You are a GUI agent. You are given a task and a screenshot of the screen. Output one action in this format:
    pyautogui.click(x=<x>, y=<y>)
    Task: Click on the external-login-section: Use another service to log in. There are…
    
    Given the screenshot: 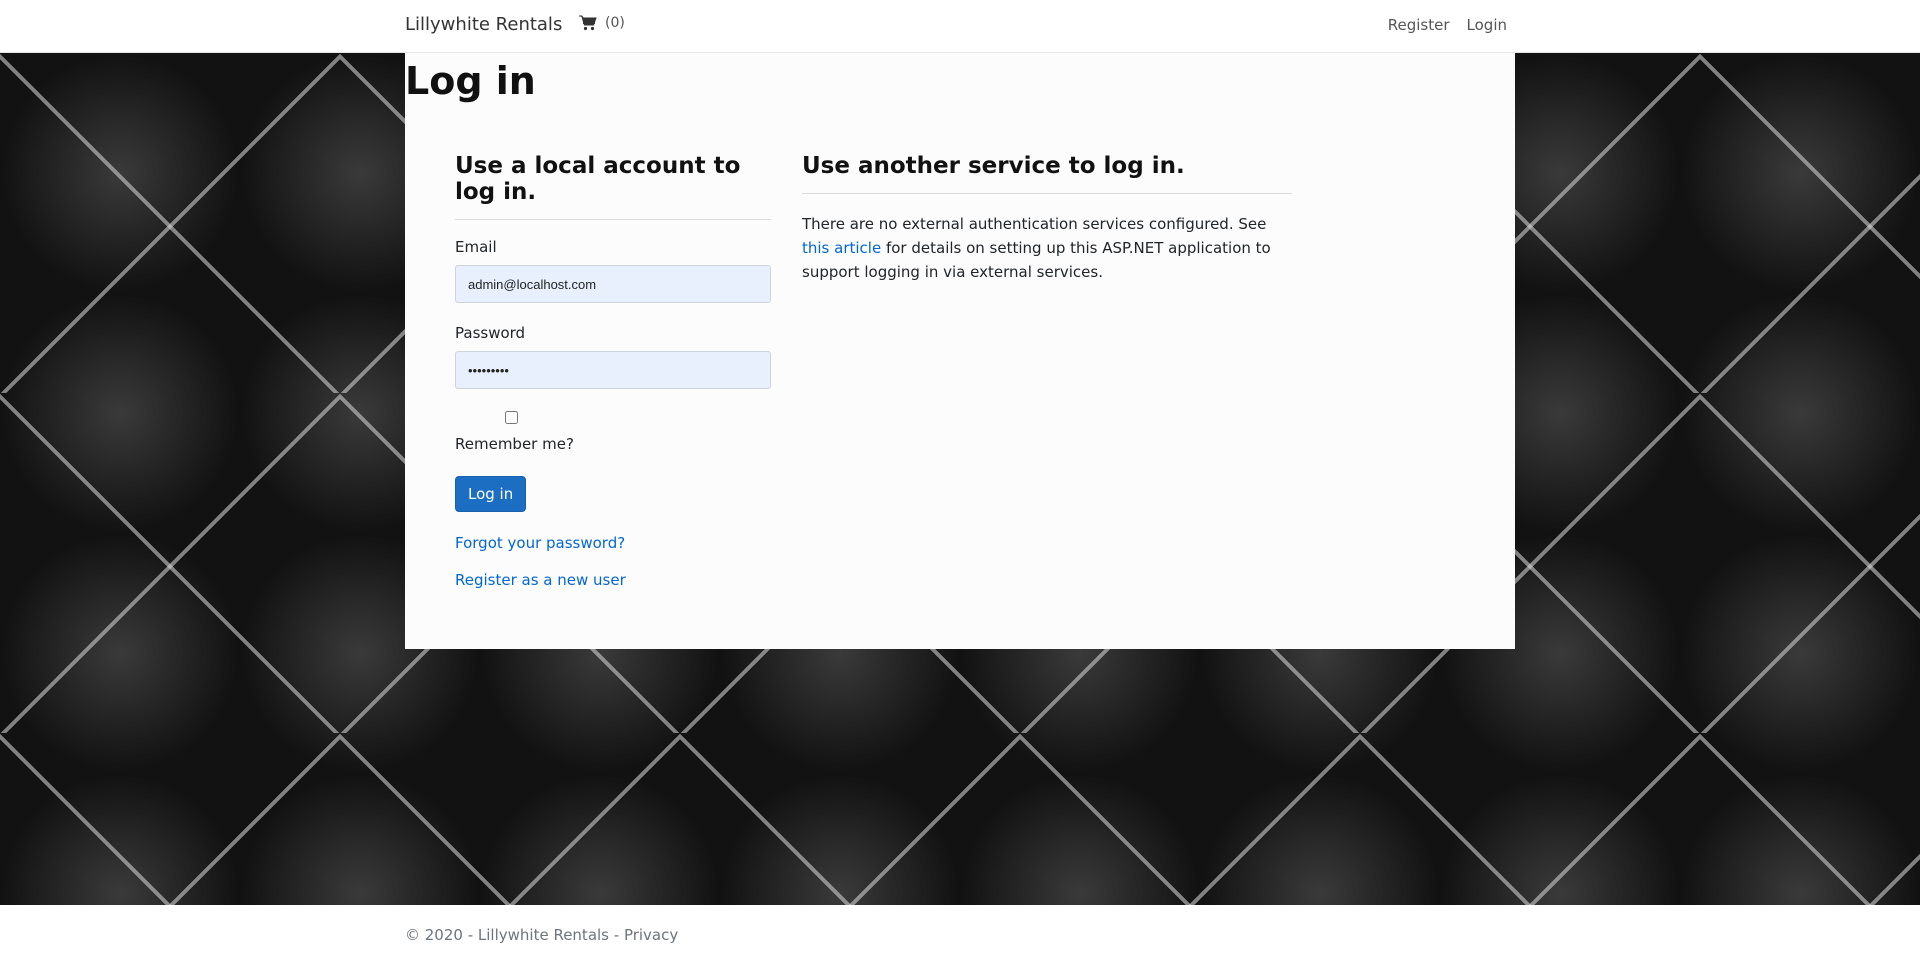 What is the action you would take?
    pyautogui.click(x=1047, y=218)
    